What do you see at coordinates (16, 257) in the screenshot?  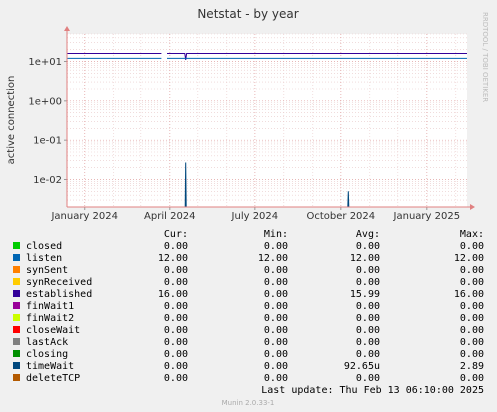 I see `legend-swatch-listen` at bounding box center [16, 257].